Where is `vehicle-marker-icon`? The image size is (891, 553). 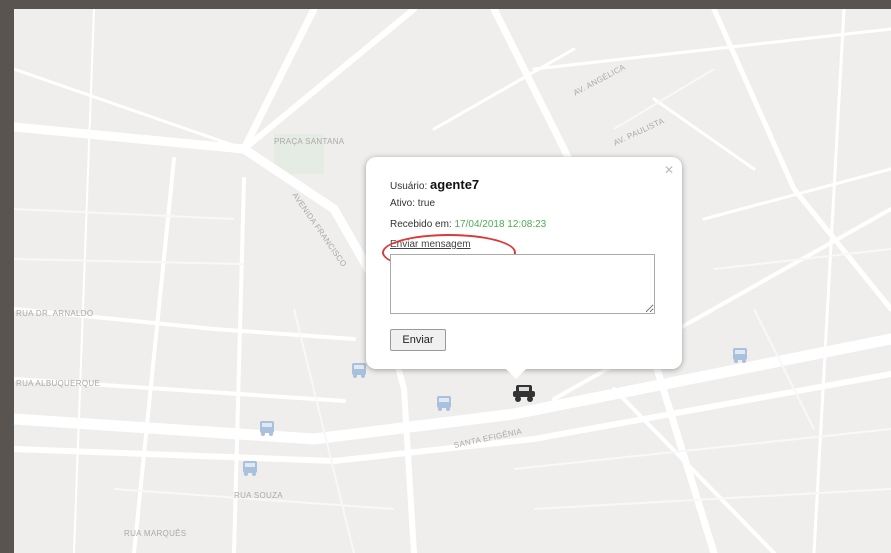
vehicle-marker-icon is located at coordinates (524, 392).